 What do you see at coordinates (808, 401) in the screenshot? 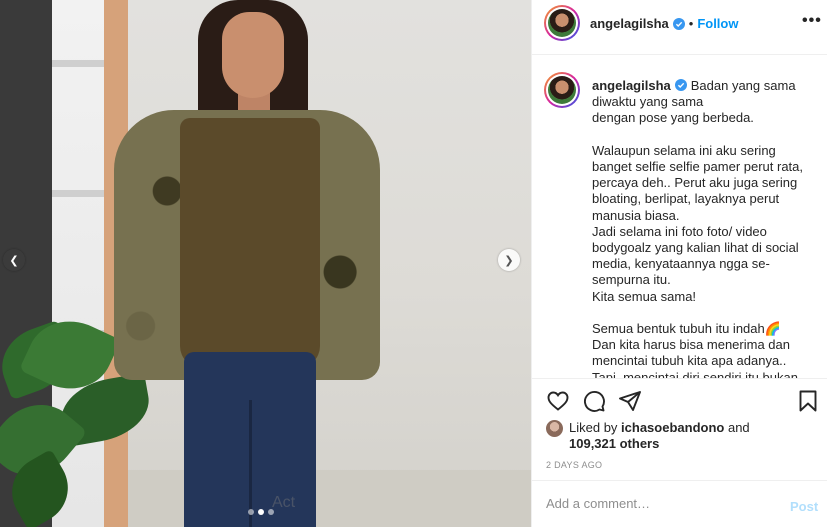
I see `bookmark-icon` at bounding box center [808, 401].